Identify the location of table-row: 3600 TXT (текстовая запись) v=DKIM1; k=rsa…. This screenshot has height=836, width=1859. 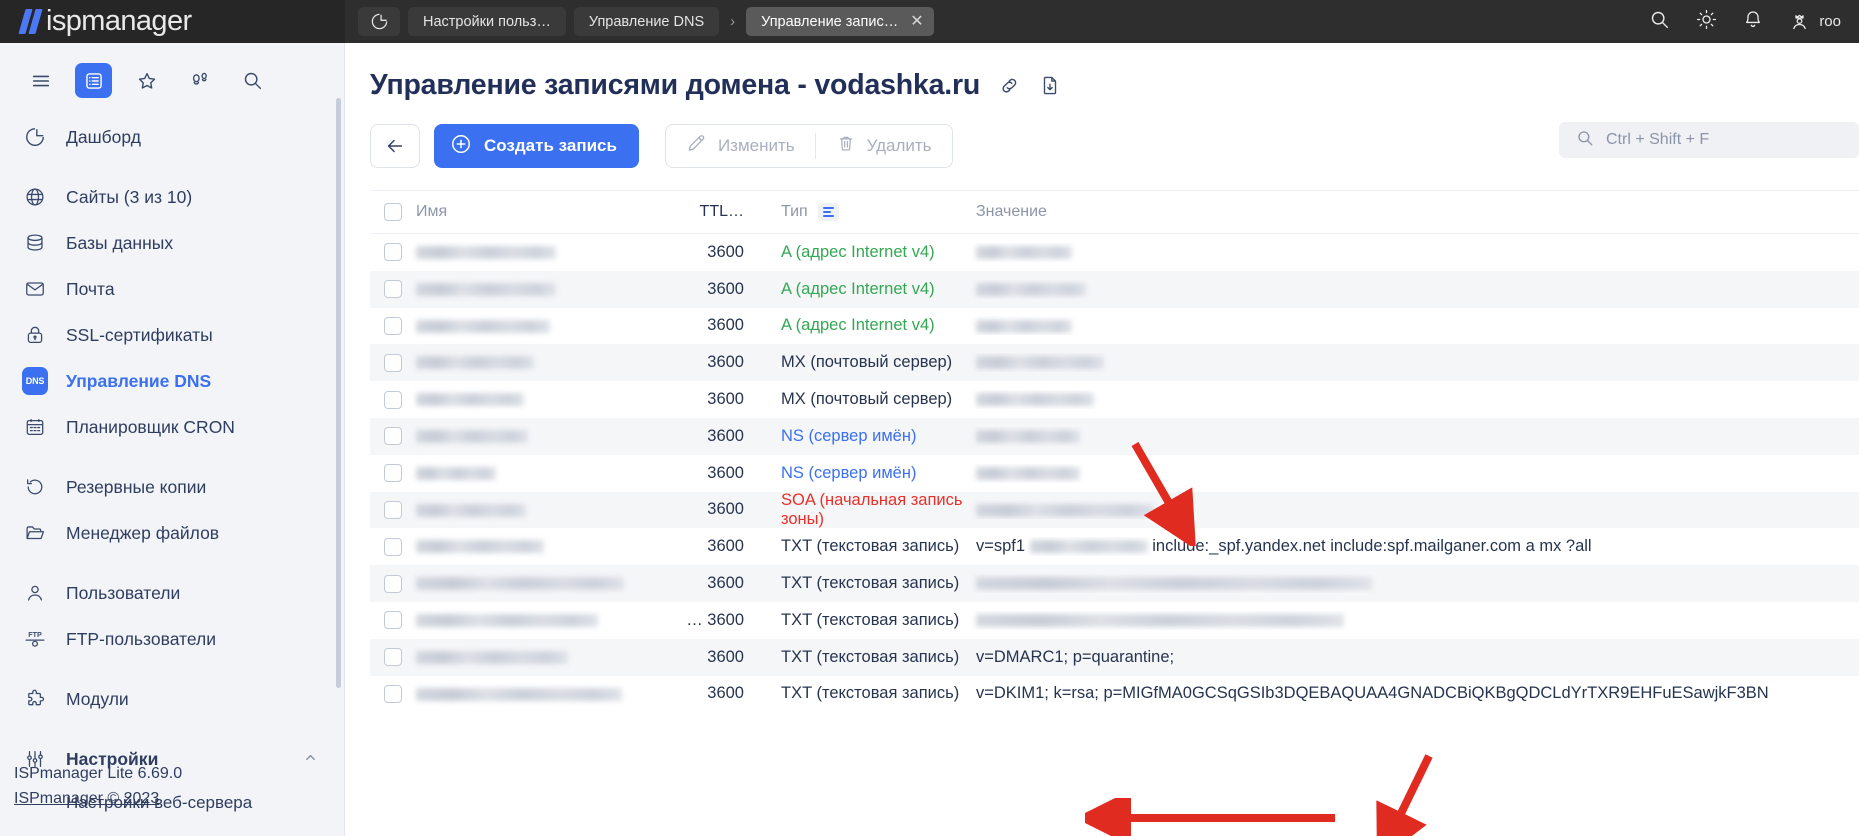
(1114, 694).